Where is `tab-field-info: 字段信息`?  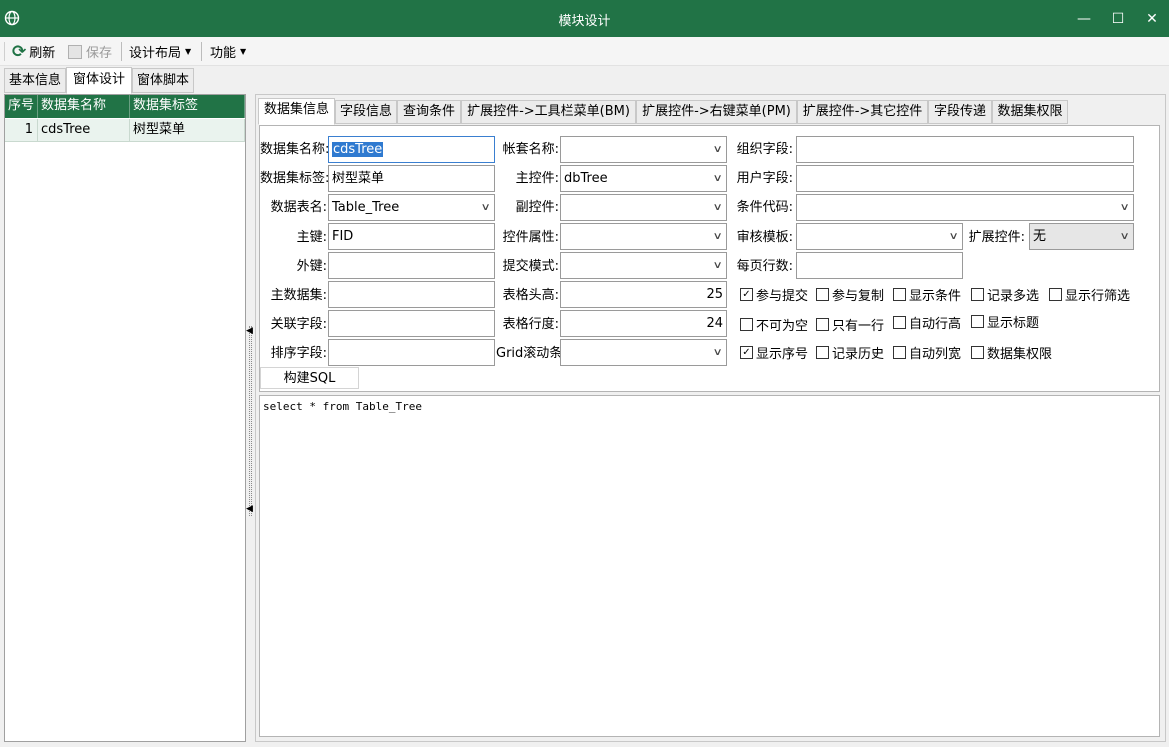 tab-field-info: 字段信息 is located at coordinates (366, 112).